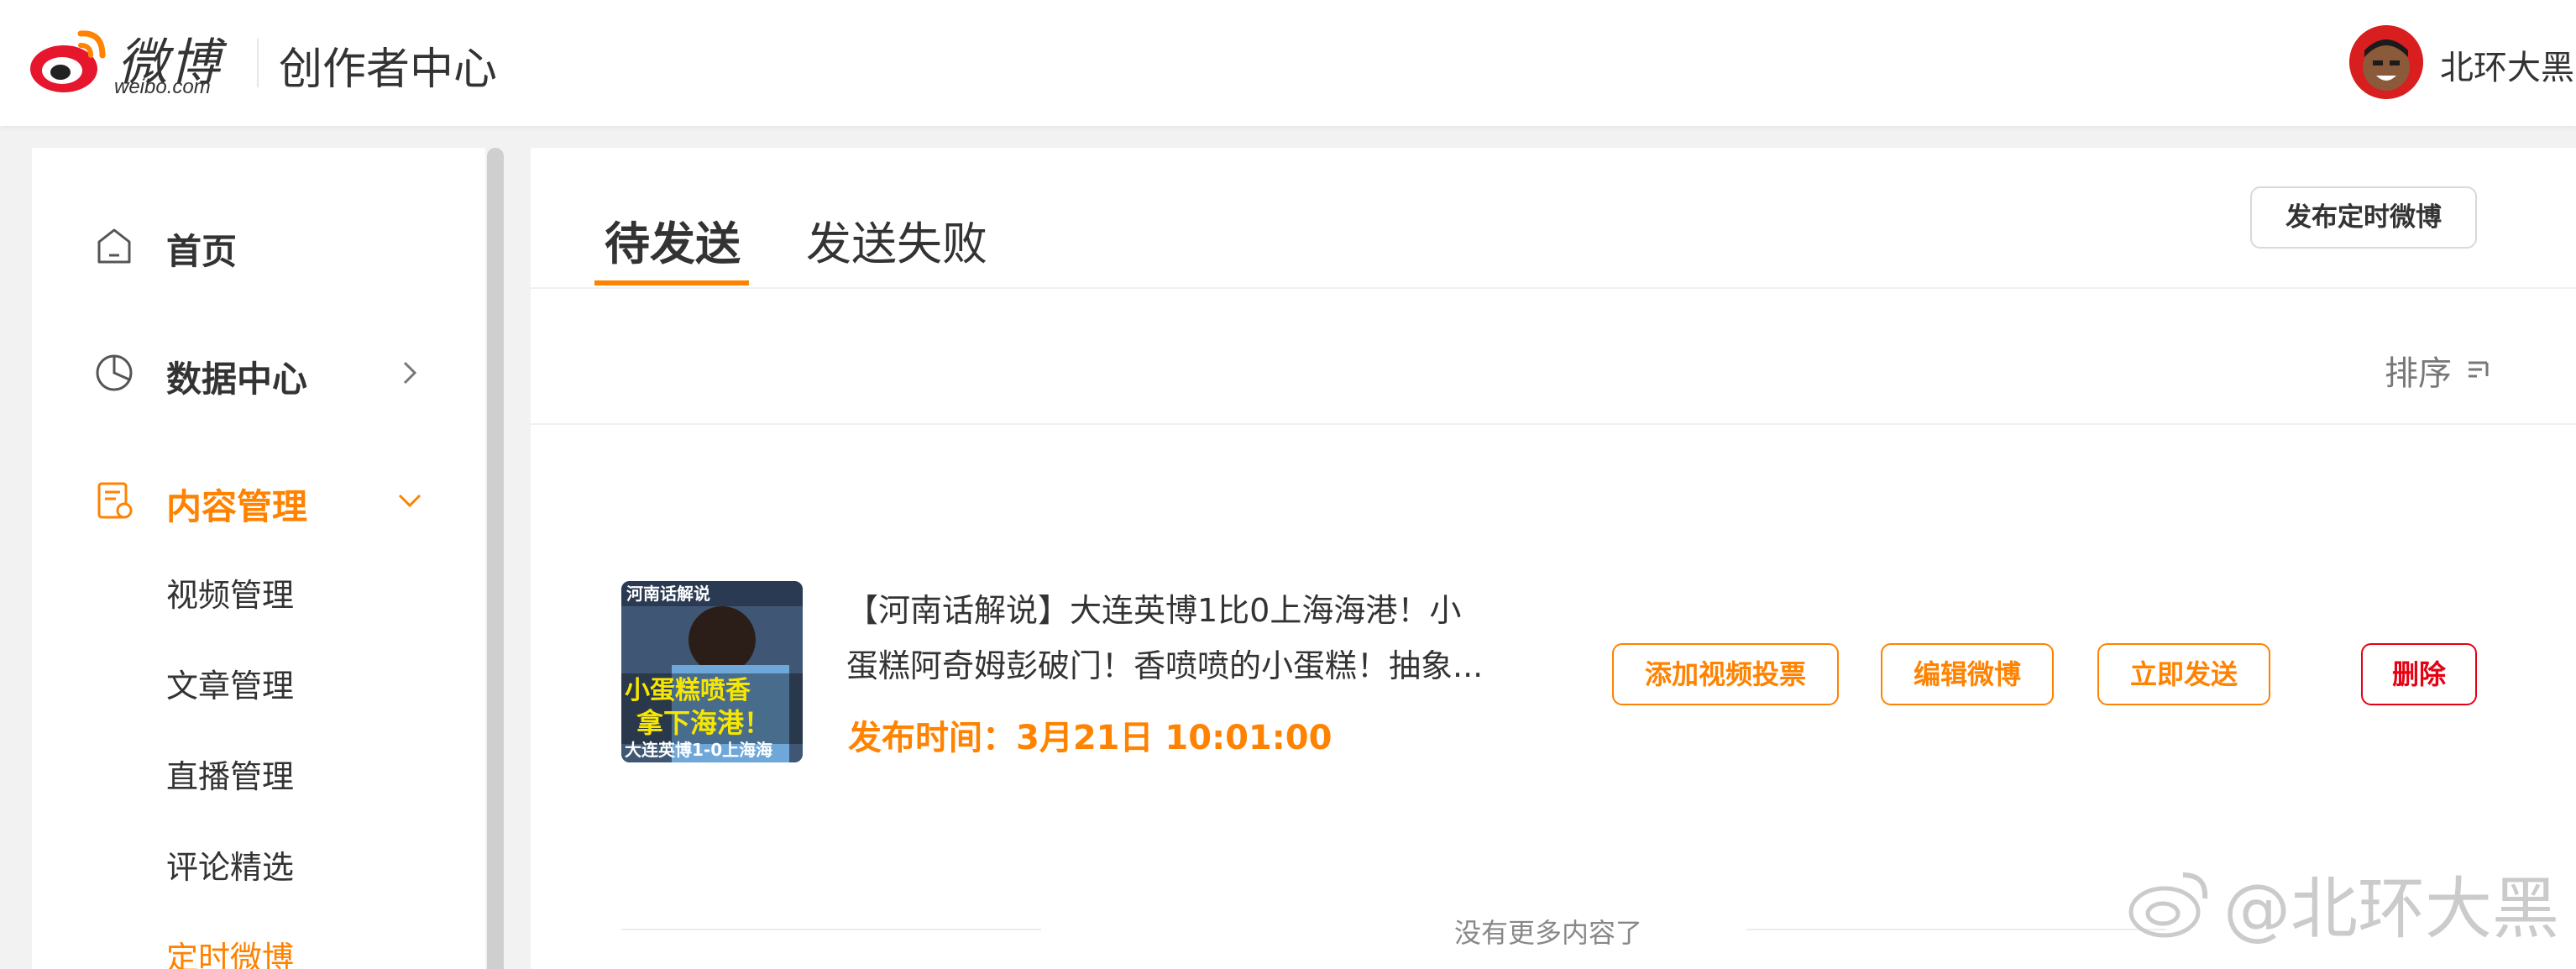 The image size is (2576, 969). I want to click on edit-weibo-button: 编辑微博, so click(1968, 674).